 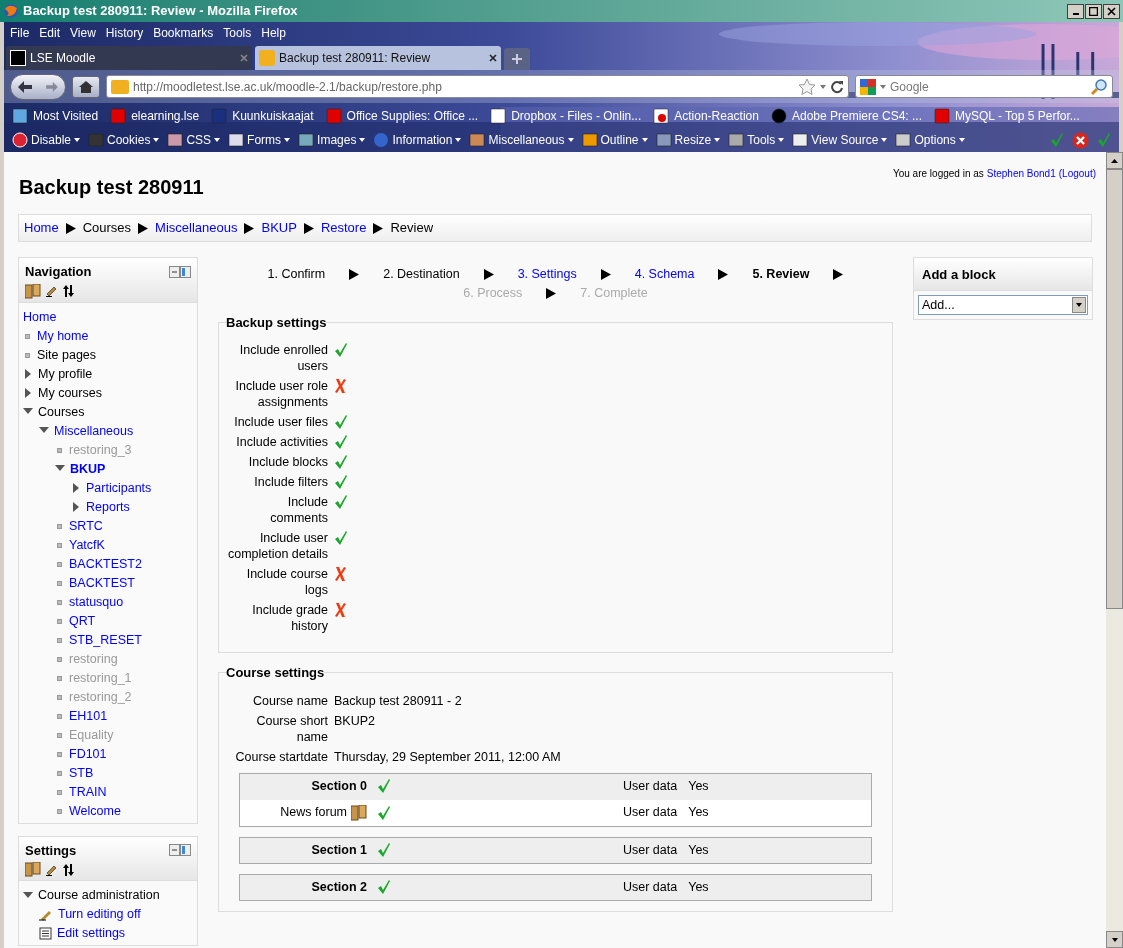 What do you see at coordinates (1080, 140) in the screenshot?
I see `error-icon` at bounding box center [1080, 140].